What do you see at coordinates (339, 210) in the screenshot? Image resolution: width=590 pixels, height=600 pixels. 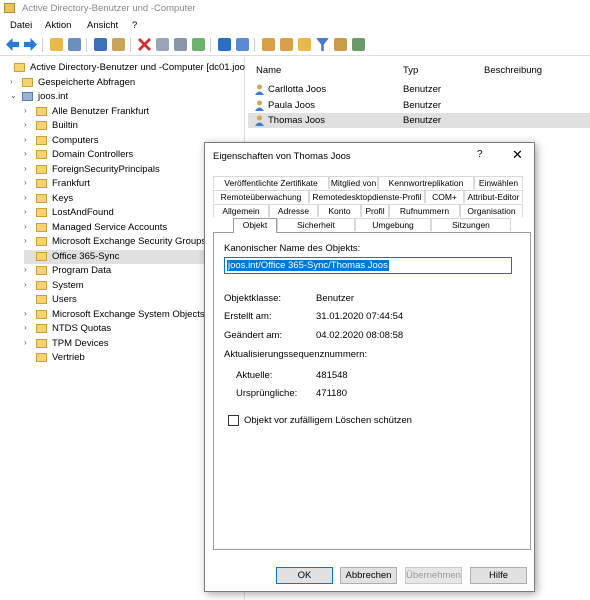 I see `tab-konto: Konto` at bounding box center [339, 210].